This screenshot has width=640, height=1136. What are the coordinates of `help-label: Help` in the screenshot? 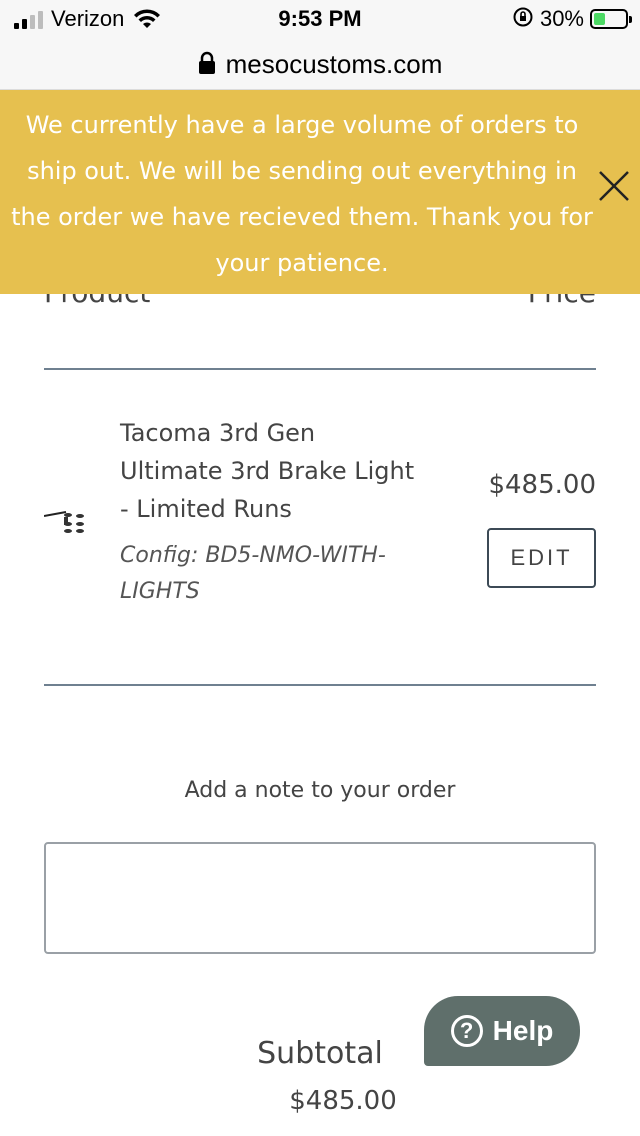 It's located at (523, 1030).